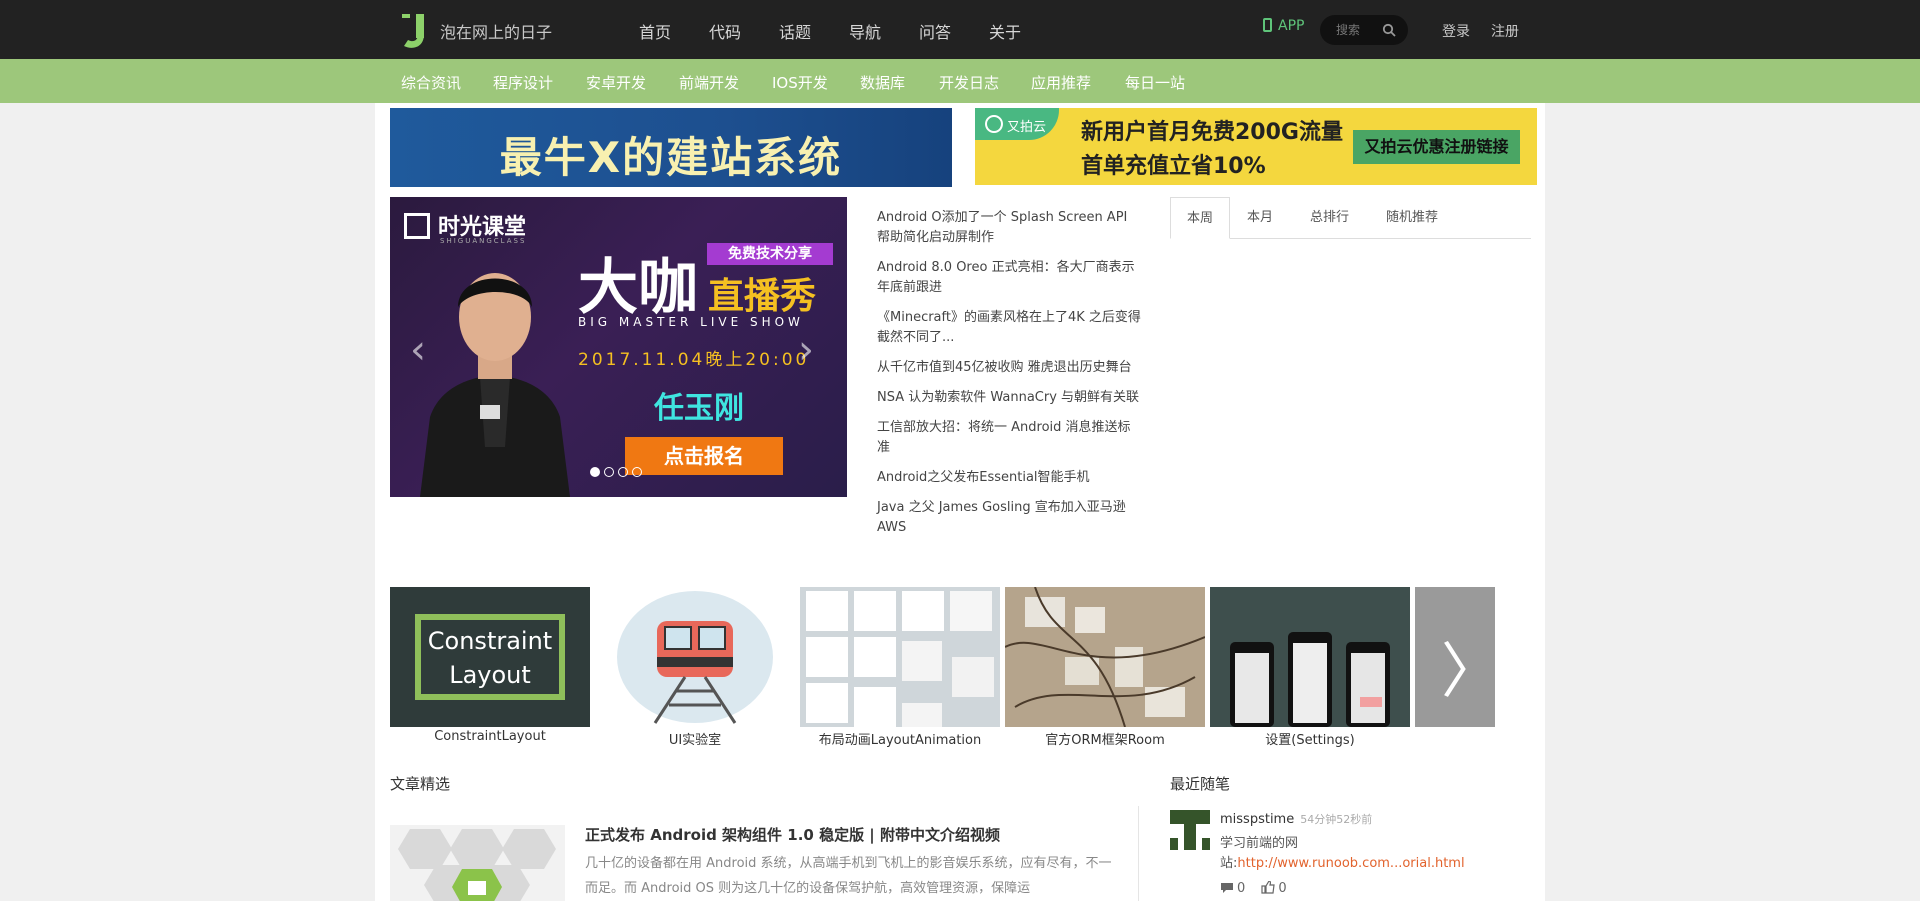  I want to click on search-icon, so click(1389, 30).